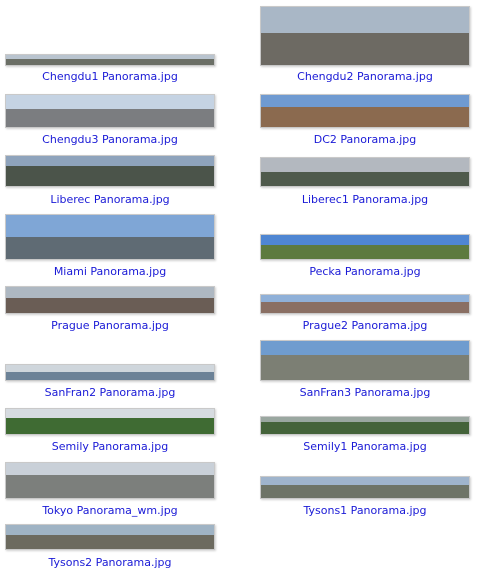 The height and width of the screenshot is (580, 480). I want to click on file-name: Tokyo Panorama_wm.jpg, so click(110, 510).